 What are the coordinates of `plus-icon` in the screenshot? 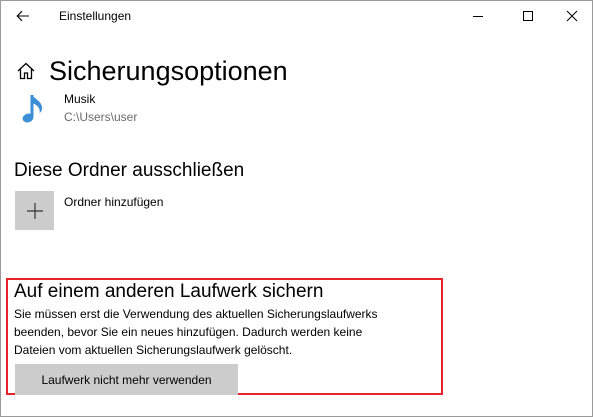 It's located at (34, 210).